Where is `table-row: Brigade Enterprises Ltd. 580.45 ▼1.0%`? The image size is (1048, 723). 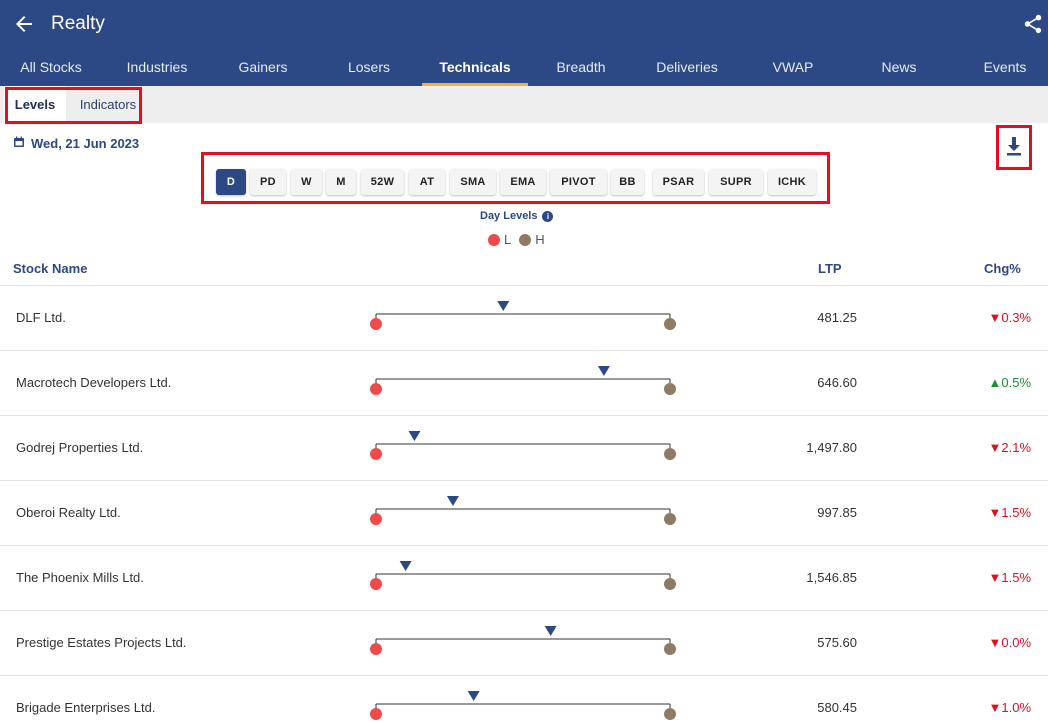
table-row: Brigade Enterprises Ltd. 580.45 ▼1.0% is located at coordinates (524, 699).